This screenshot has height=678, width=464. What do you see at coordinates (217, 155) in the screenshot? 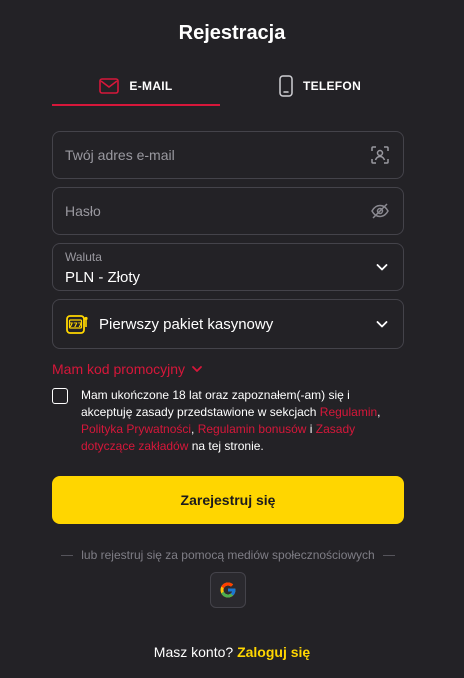
I see `email-input` at bounding box center [217, 155].